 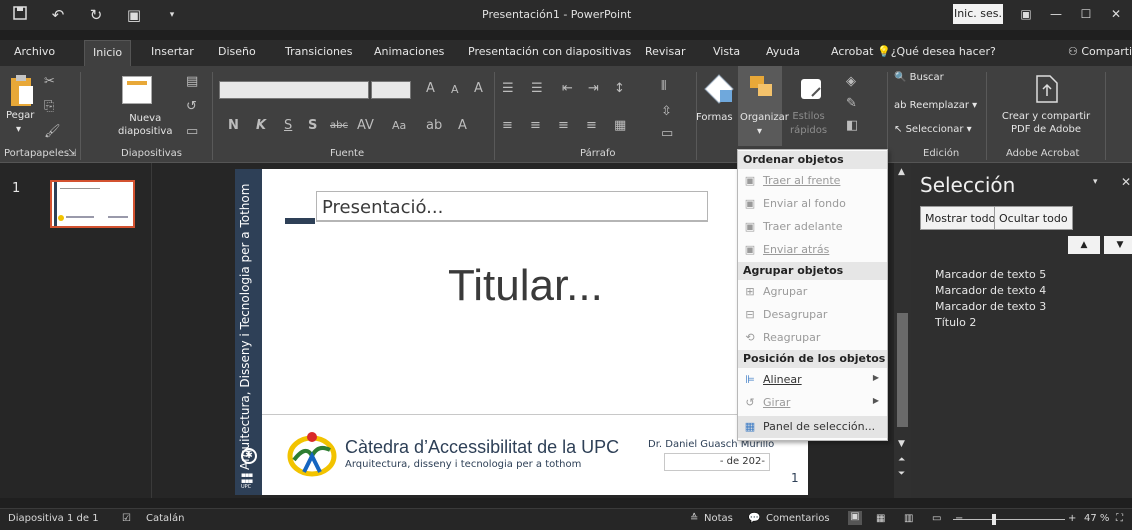 What do you see at coordinates (798, 518) in the screenshot?
I see `comments-button: Comentarios` at bounding box center [798, 518].